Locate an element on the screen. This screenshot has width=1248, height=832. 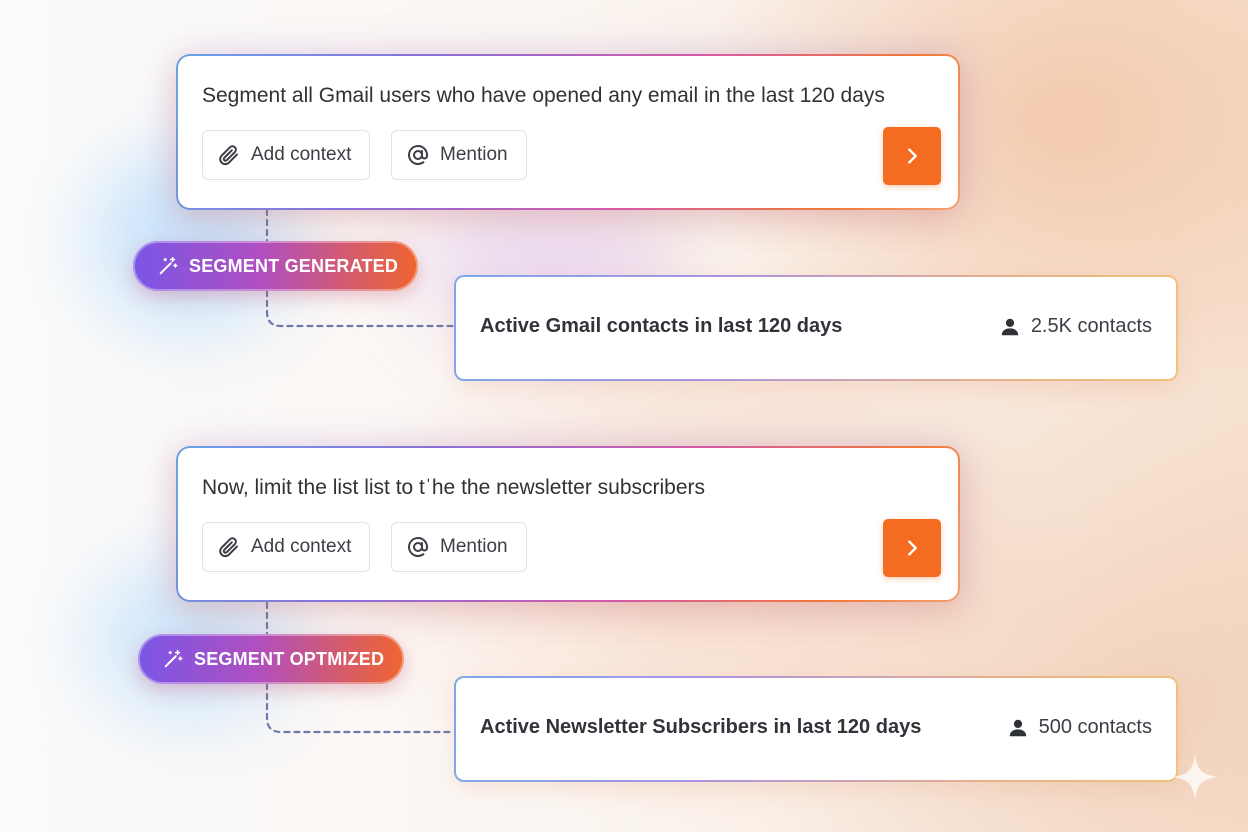
segment-generated-badge: SEGMENT GENERATED is located at coordinates (276, 266).